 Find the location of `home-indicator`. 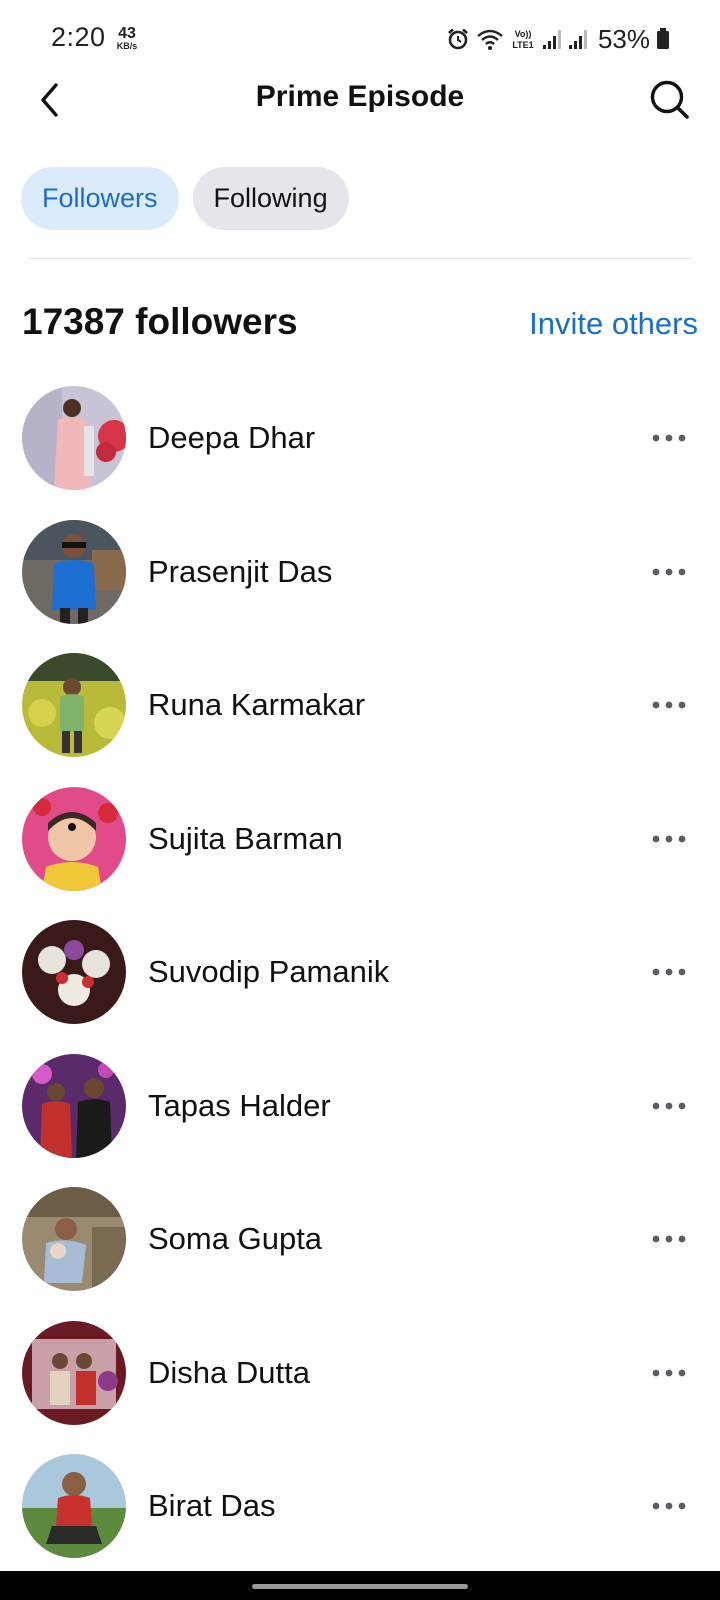

home-indicator is located at coordinates (360, 1586).